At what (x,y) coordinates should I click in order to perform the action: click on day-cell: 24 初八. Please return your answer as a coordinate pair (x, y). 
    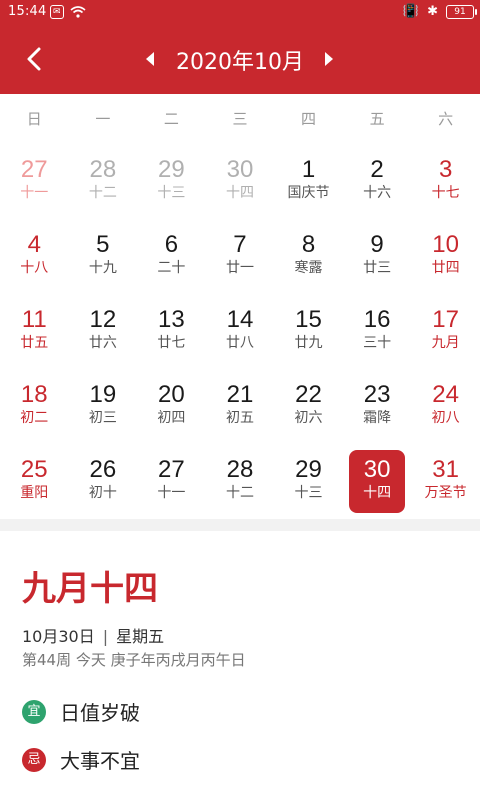
    Looking at the image, I should click on (445, 406).